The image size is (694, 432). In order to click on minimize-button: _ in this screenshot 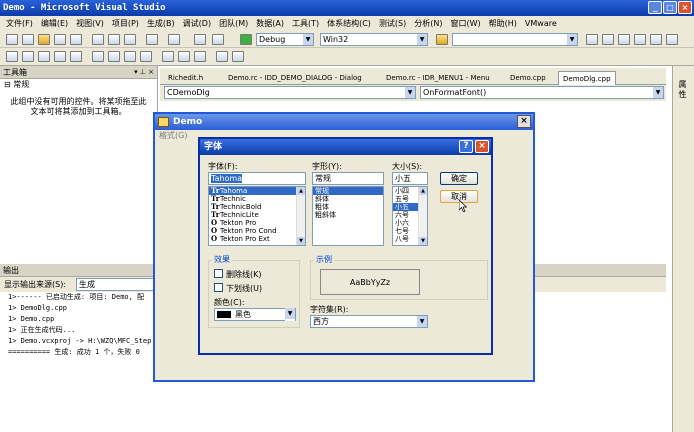, I will do `click(655, 7)`.